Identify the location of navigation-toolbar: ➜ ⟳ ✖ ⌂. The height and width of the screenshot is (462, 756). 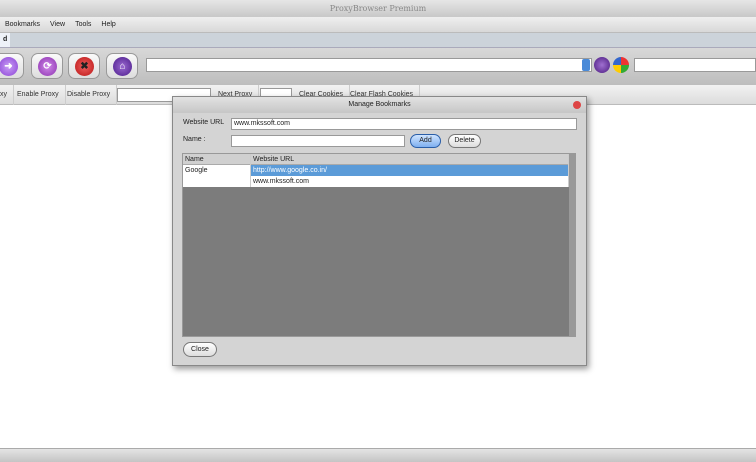
(378, 66).